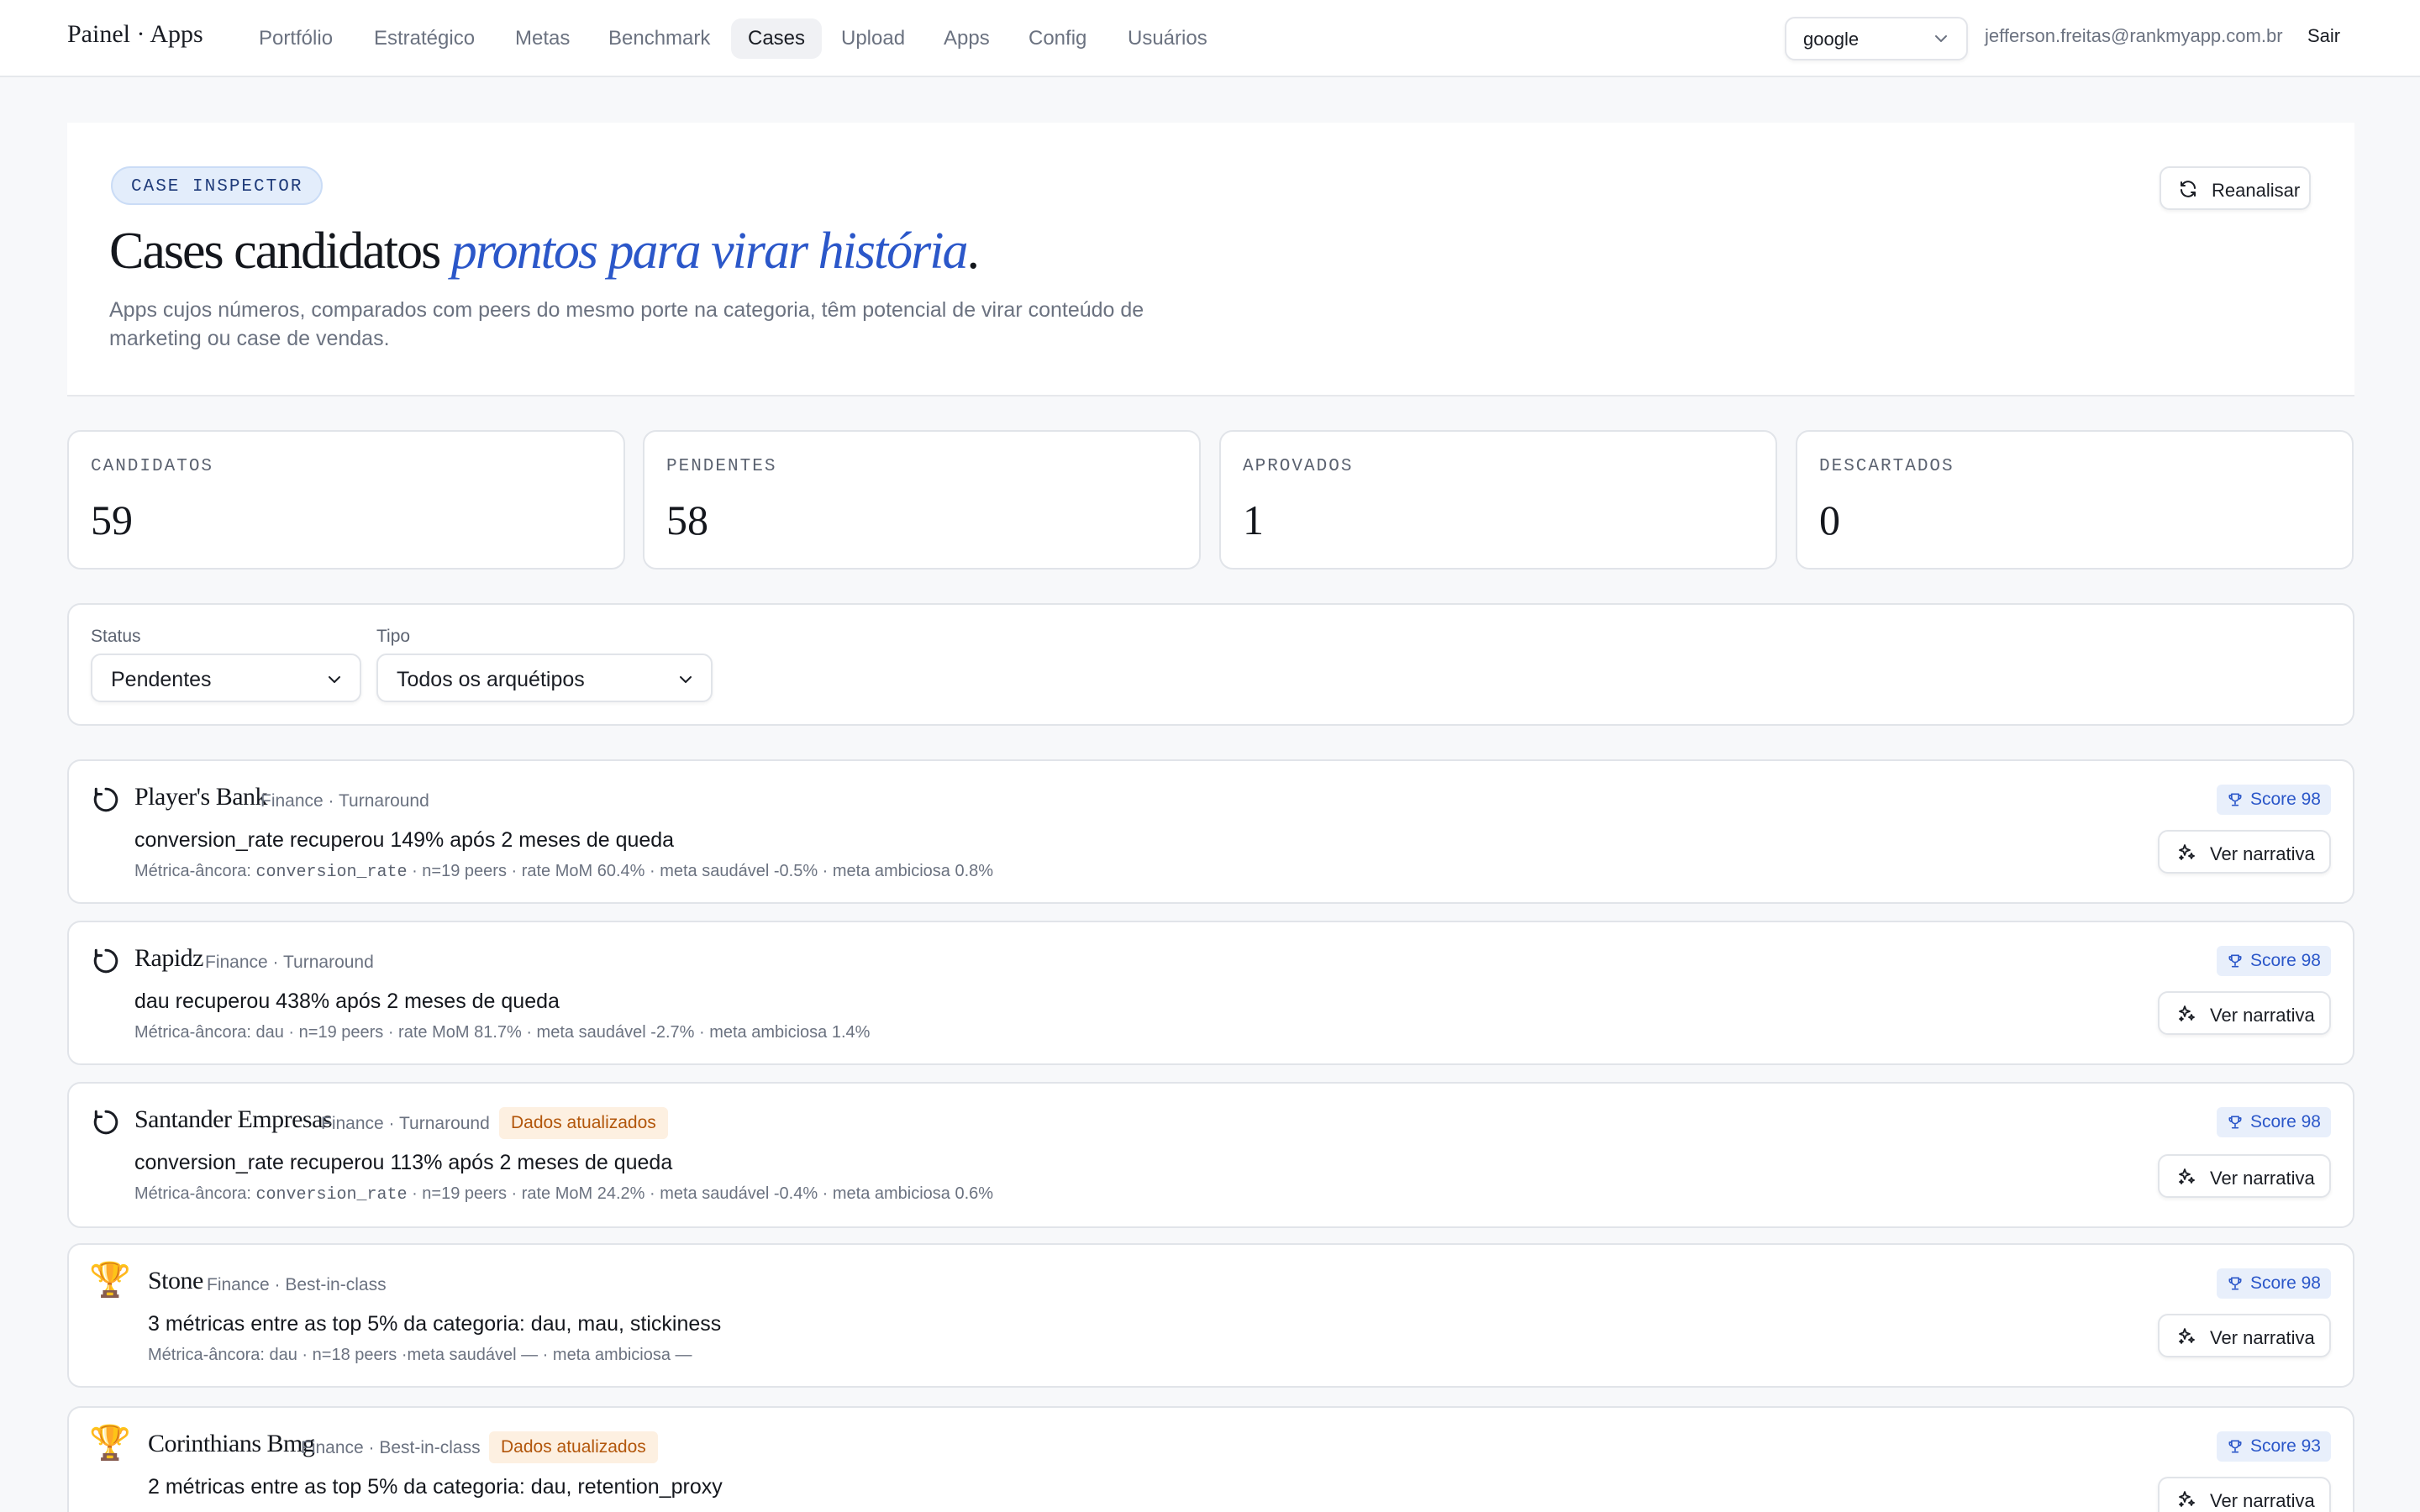 This screenshot has height=1512, width=2420. I want to click on nav-upload: Upload, so click(873, 38).